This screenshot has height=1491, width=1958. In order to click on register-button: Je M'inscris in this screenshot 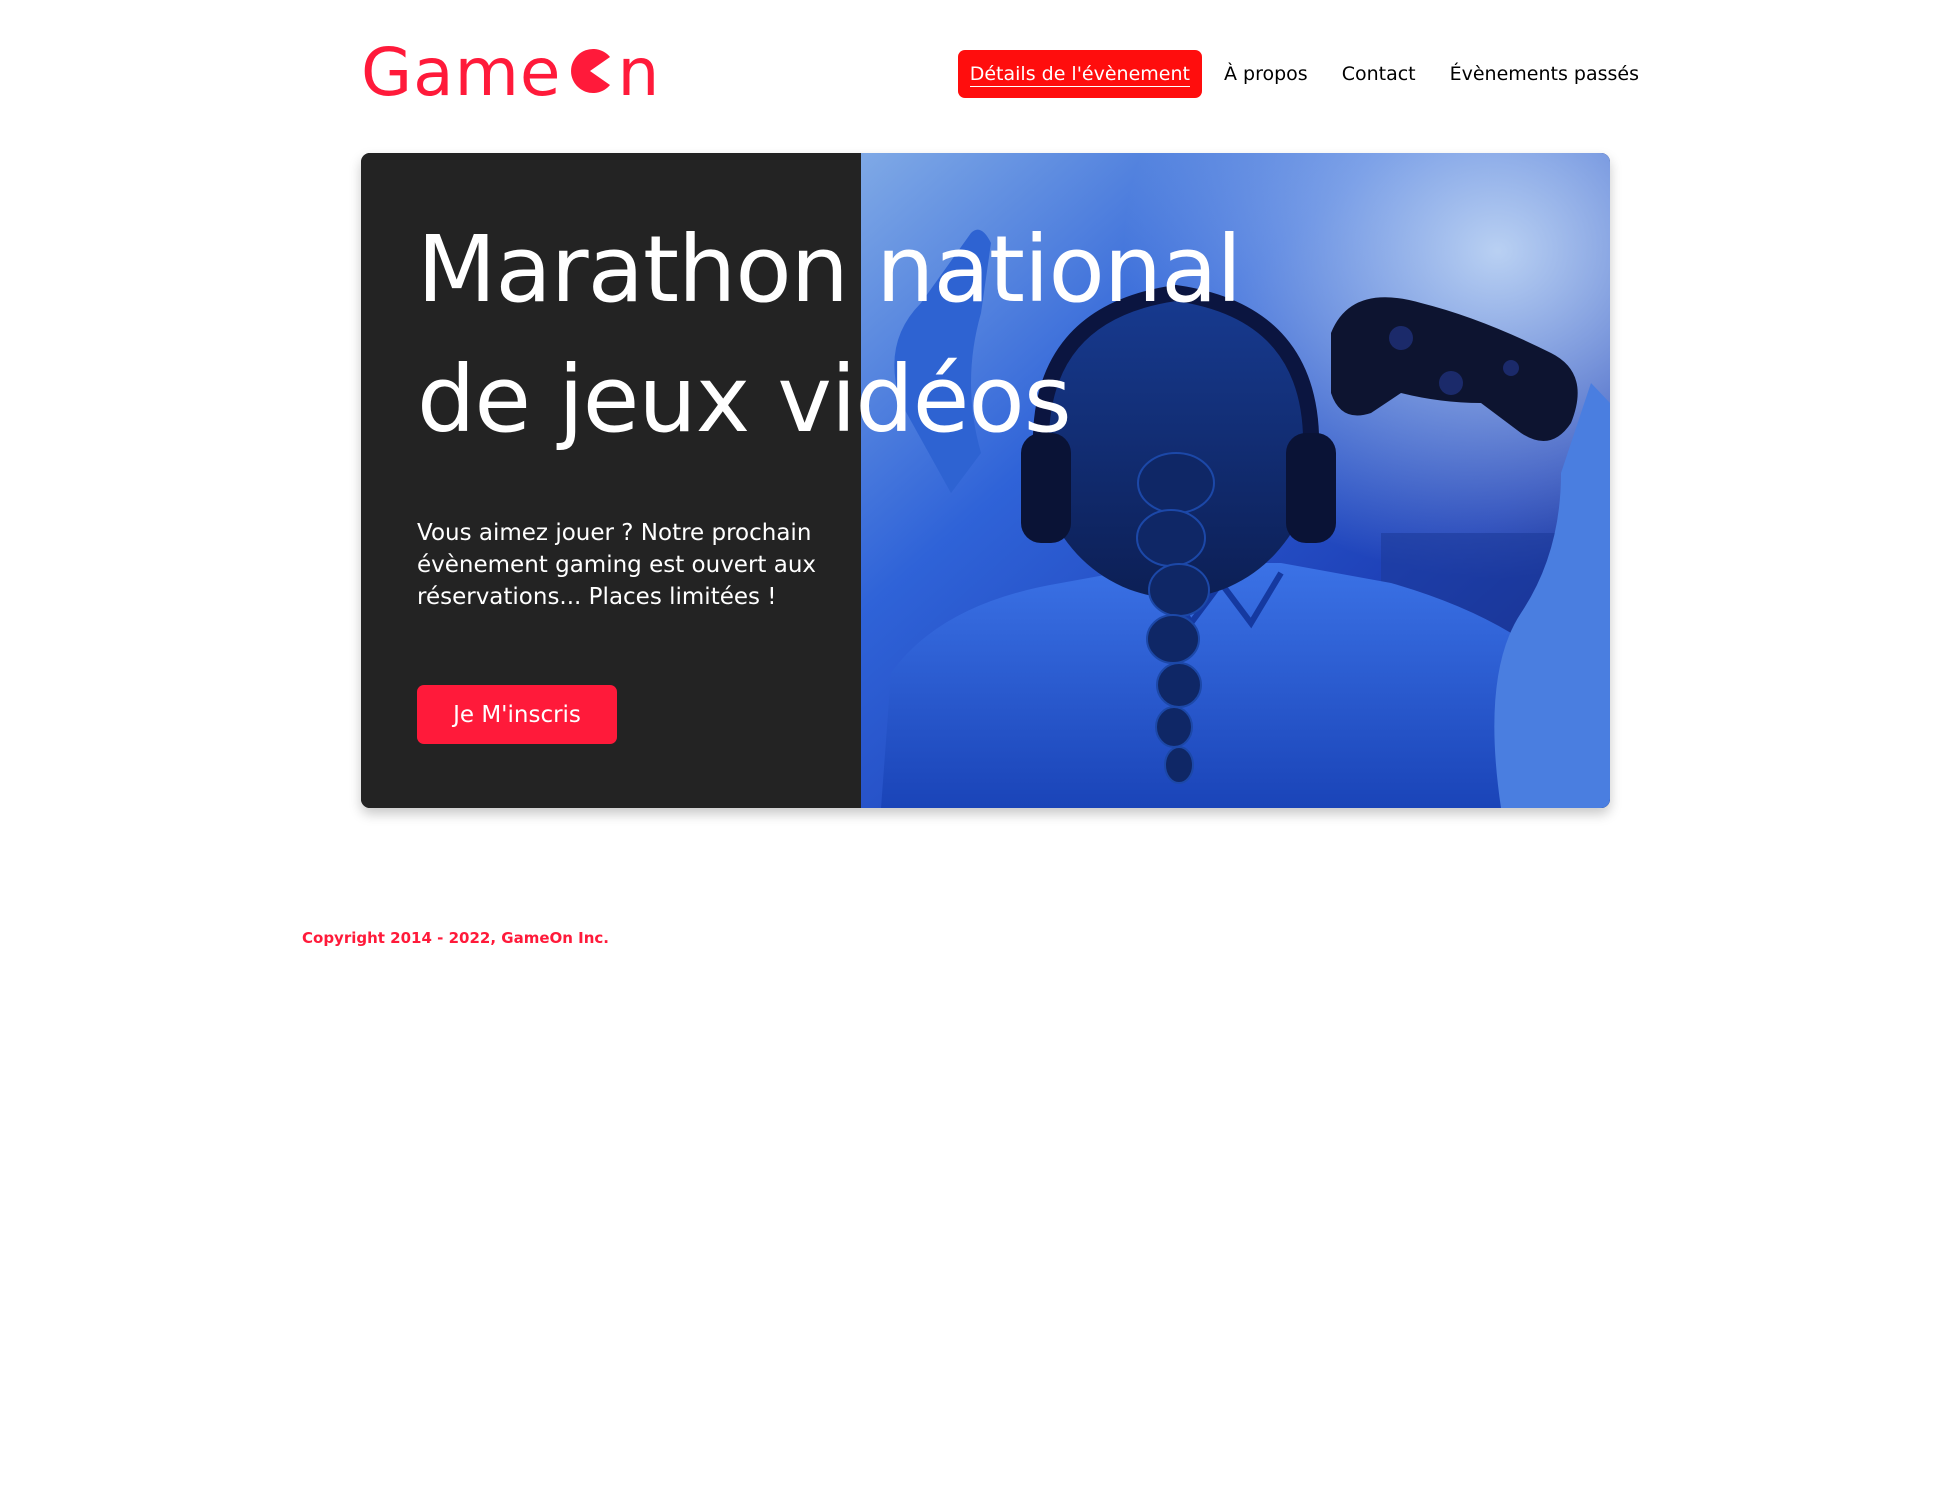, I will do `click(517, 714)`.